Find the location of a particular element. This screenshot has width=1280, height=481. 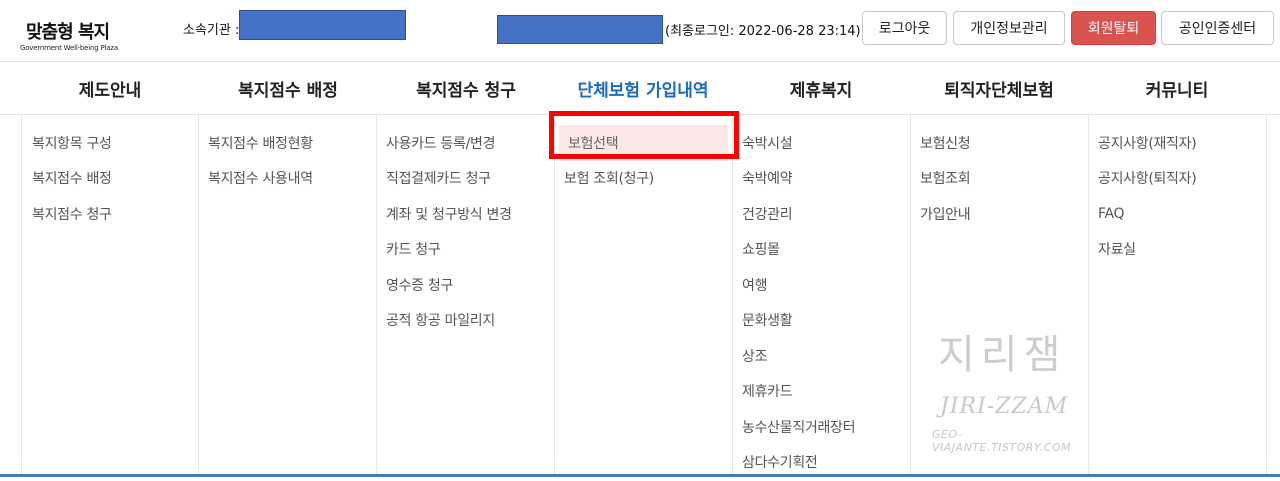

menu-item: 상조 is located at coordinates (826, 356).